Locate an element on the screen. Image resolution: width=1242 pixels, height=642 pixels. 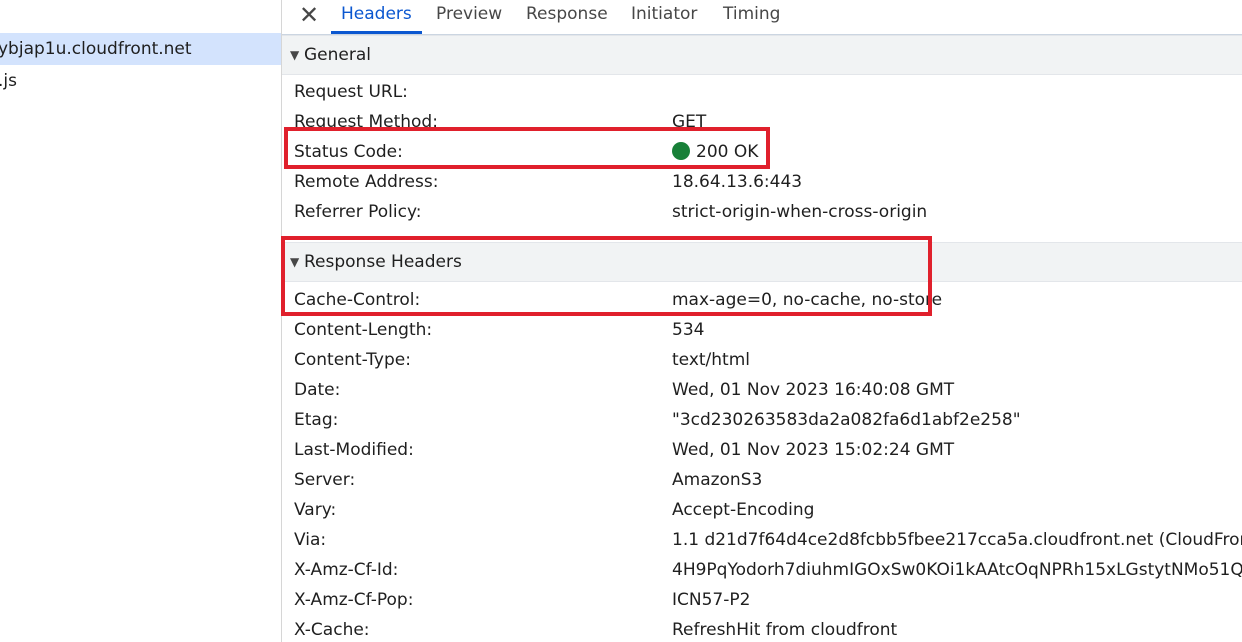
header-row: Vary: Accept-Encoding is located at coordinates (762, 510).